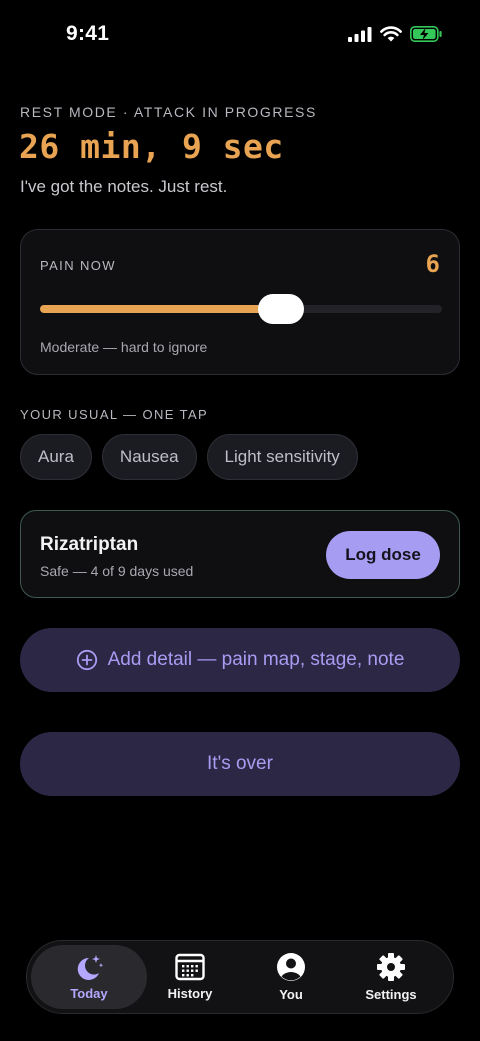  Describe the element at coordinates (190, 967) in the screenshot. I see `calendar-icon` at that location.